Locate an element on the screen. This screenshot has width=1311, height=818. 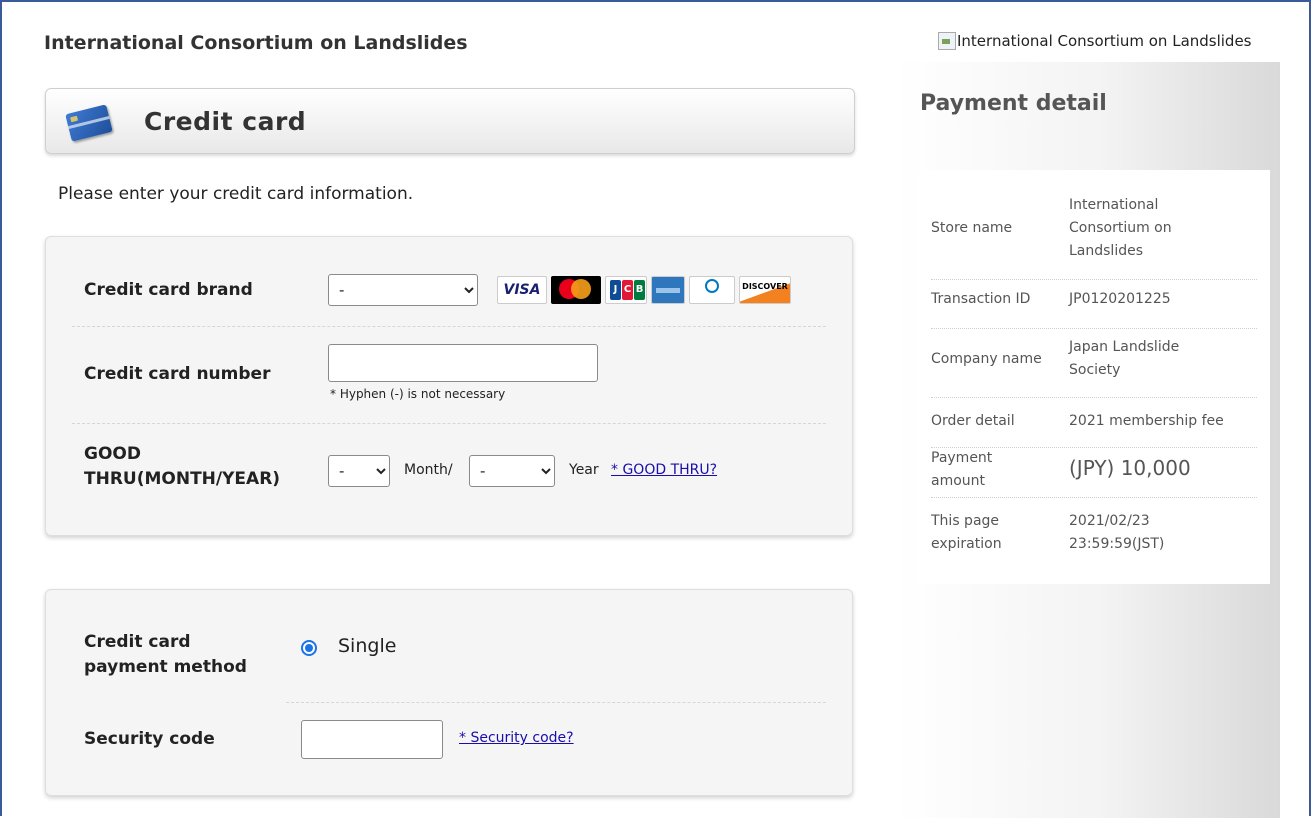
expiry-month-select: - is located at coordinates (359, 471).